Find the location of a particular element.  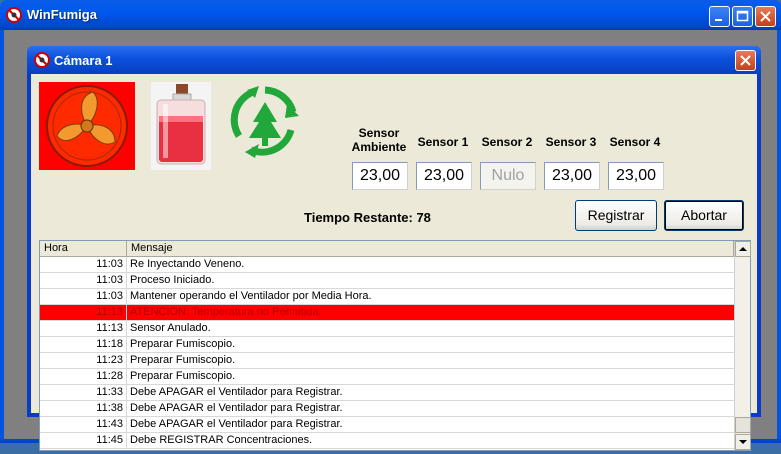

sensor-2-label: Sensor 2 is located at coordinates (507, 142).